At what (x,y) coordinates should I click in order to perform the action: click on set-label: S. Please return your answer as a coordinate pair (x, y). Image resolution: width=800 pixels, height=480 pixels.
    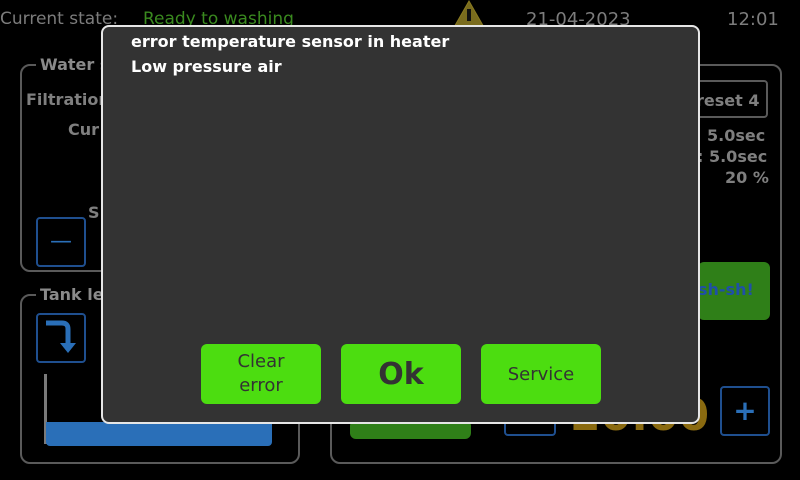
    Looking at the image, I should click on (94, 212).